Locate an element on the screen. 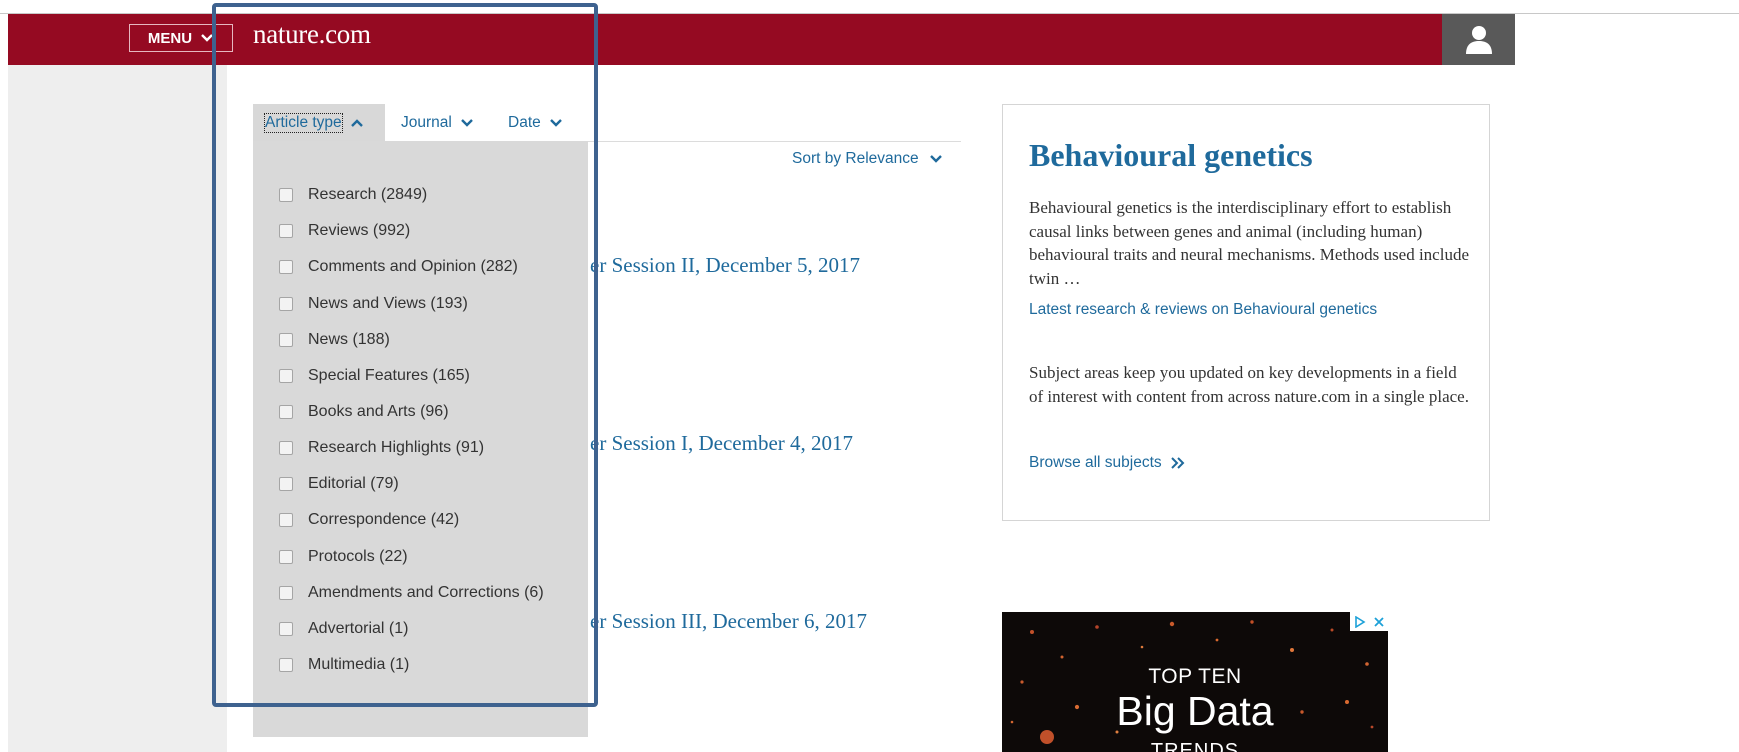 Image resolution: width=1739 pixels, height=752 pixels. article-title: er Session I, December 4, 2017 is located at coordinates (721, 443).